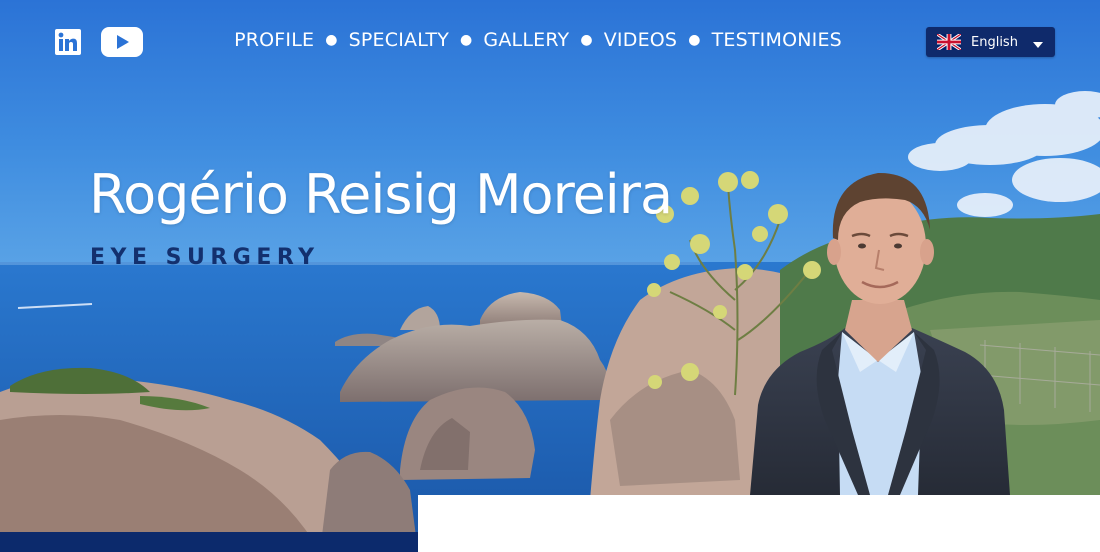  What do you see at coordinates (949, 42) in the screenshot?
I see `uk-flag-icon` at bounding box center [949, 42].